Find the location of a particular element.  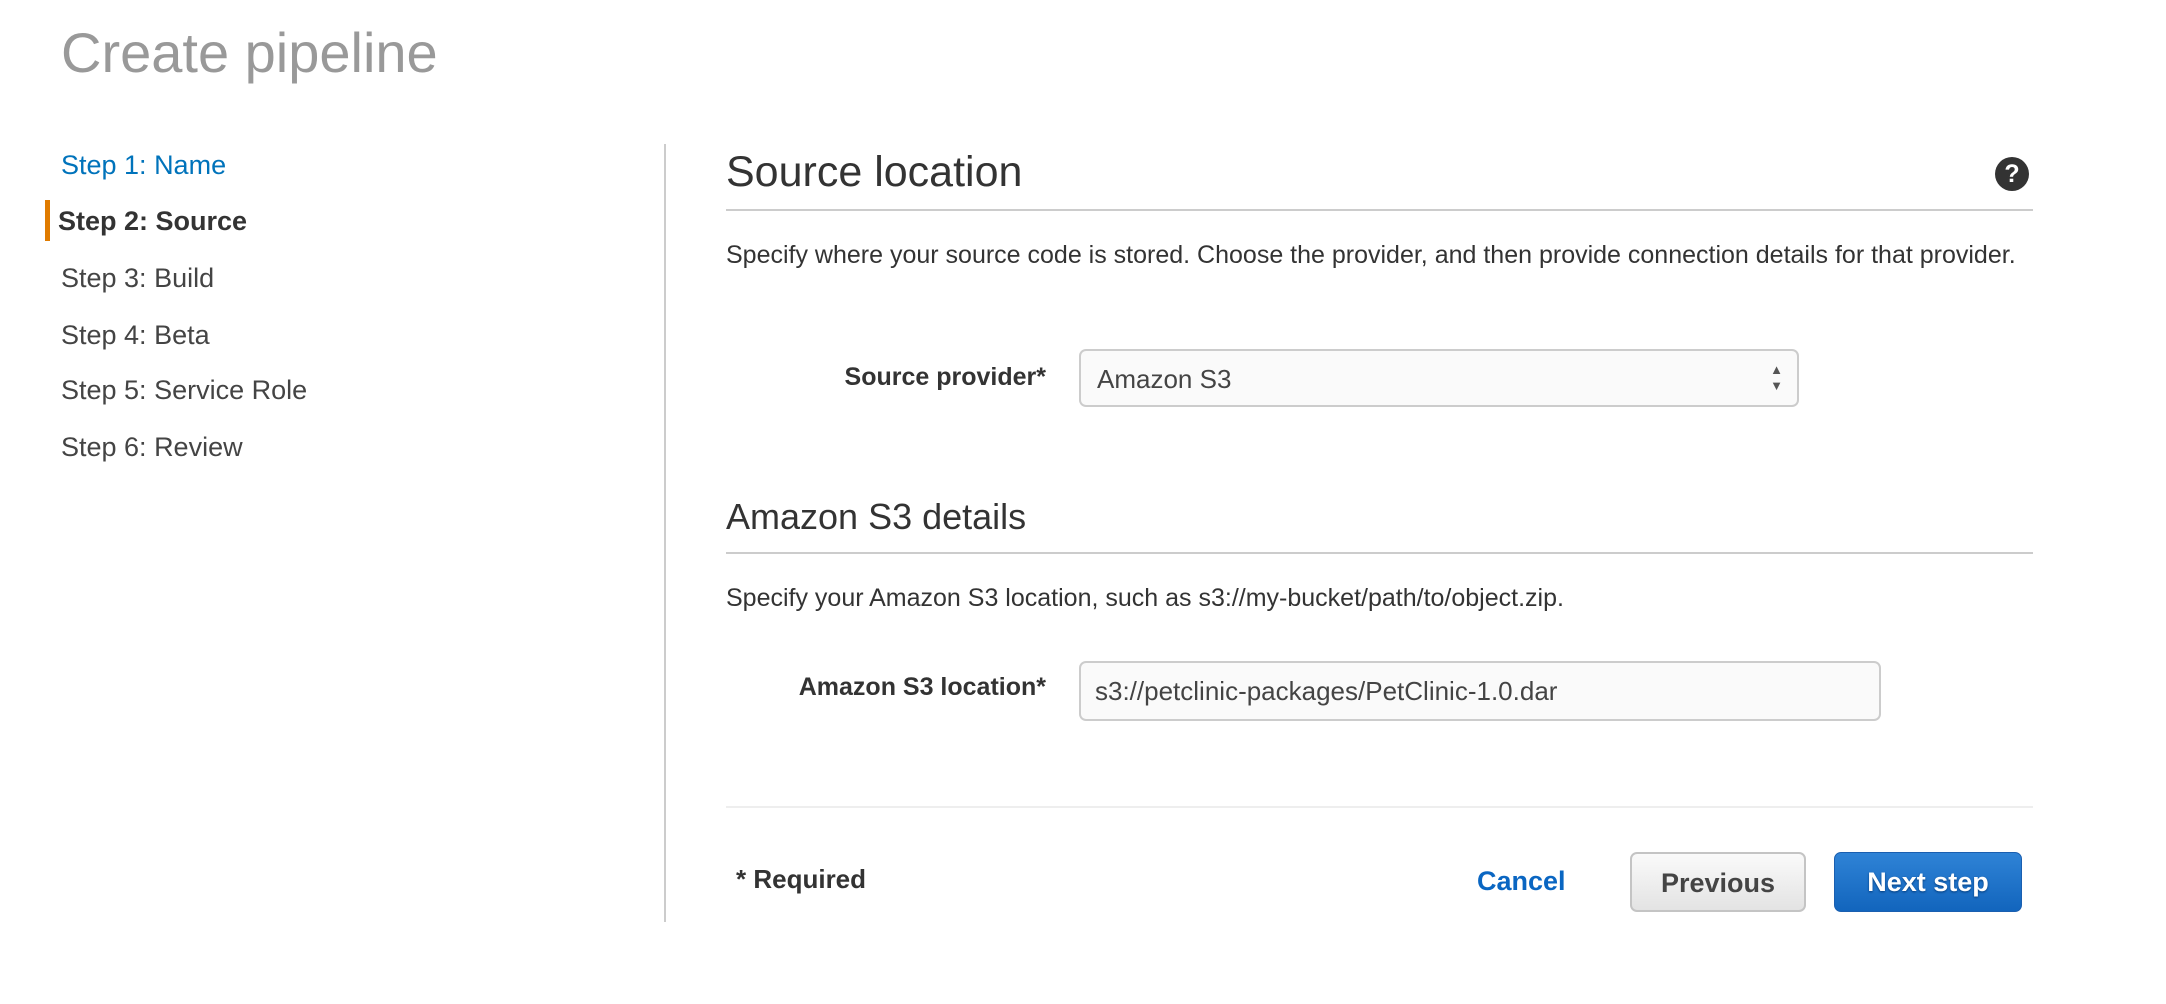

help-icon: ? is located at coordinates (2012, 174).